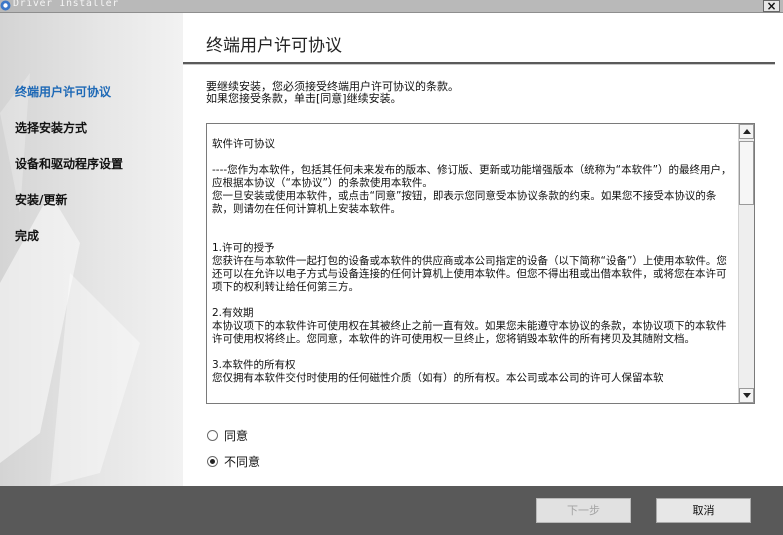 Image resolution: width=783 pixels, height=535 pixels. Describe the element at coordinates (703, 510) in the screenshot. I see `cancel-button: 取消` at that location.